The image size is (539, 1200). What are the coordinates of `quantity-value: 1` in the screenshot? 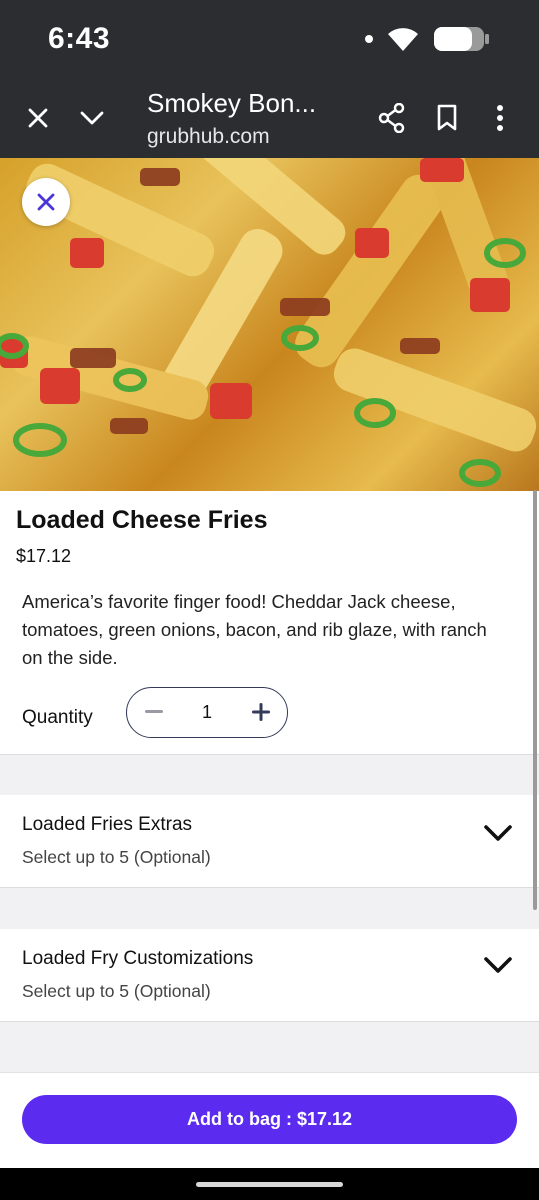 It's located at (206, 712).